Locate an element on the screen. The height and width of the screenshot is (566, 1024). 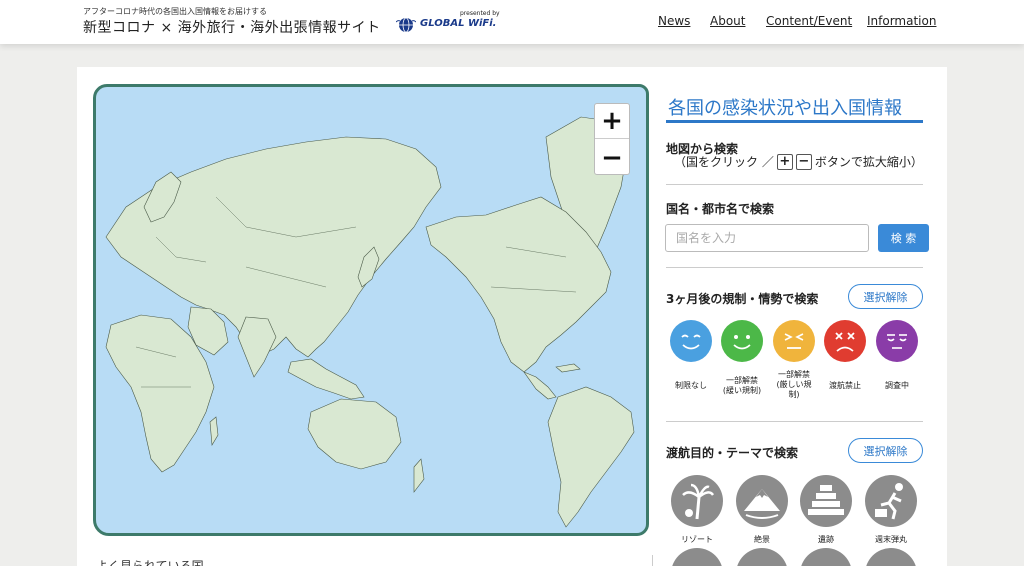
palm-tree-icon is located at coordinates (698, 501).